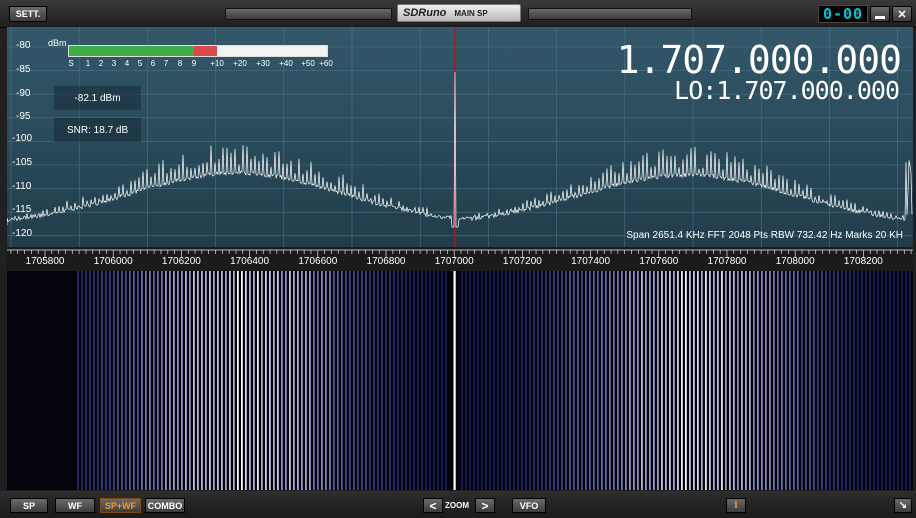  Describe the element at coordinates (529, 505) in the screenshot. I see `vfo-button: VFO` at that location.